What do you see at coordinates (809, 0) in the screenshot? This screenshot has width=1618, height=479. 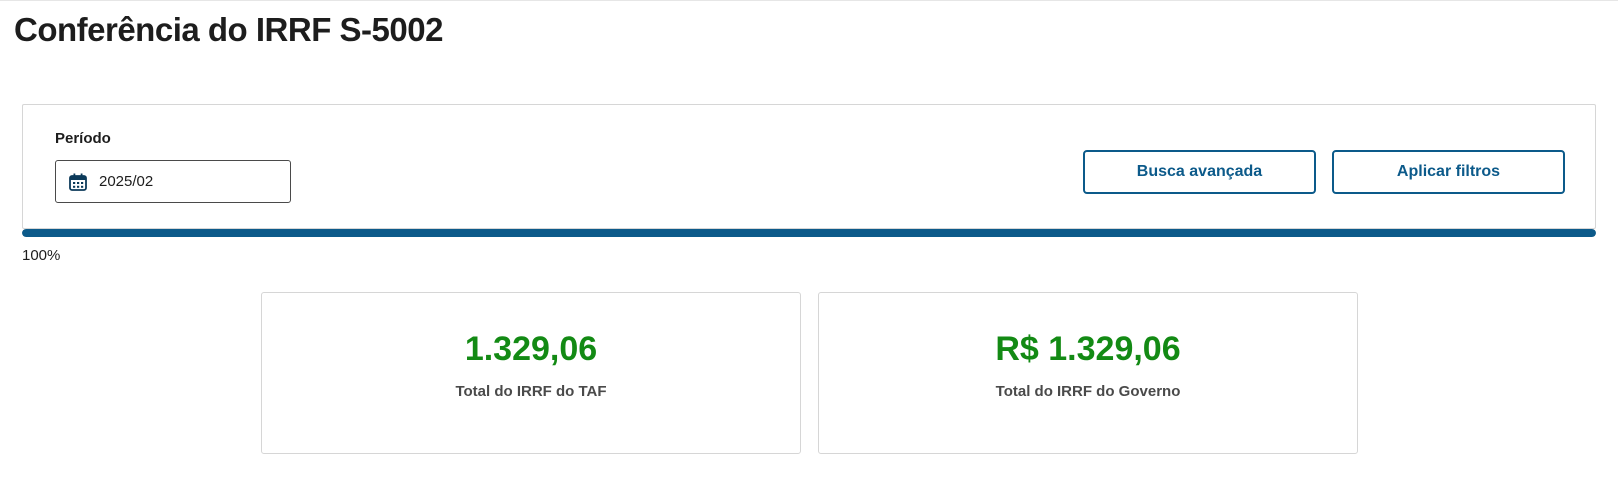 I see `top-divider` at bounding box center [809, 0].